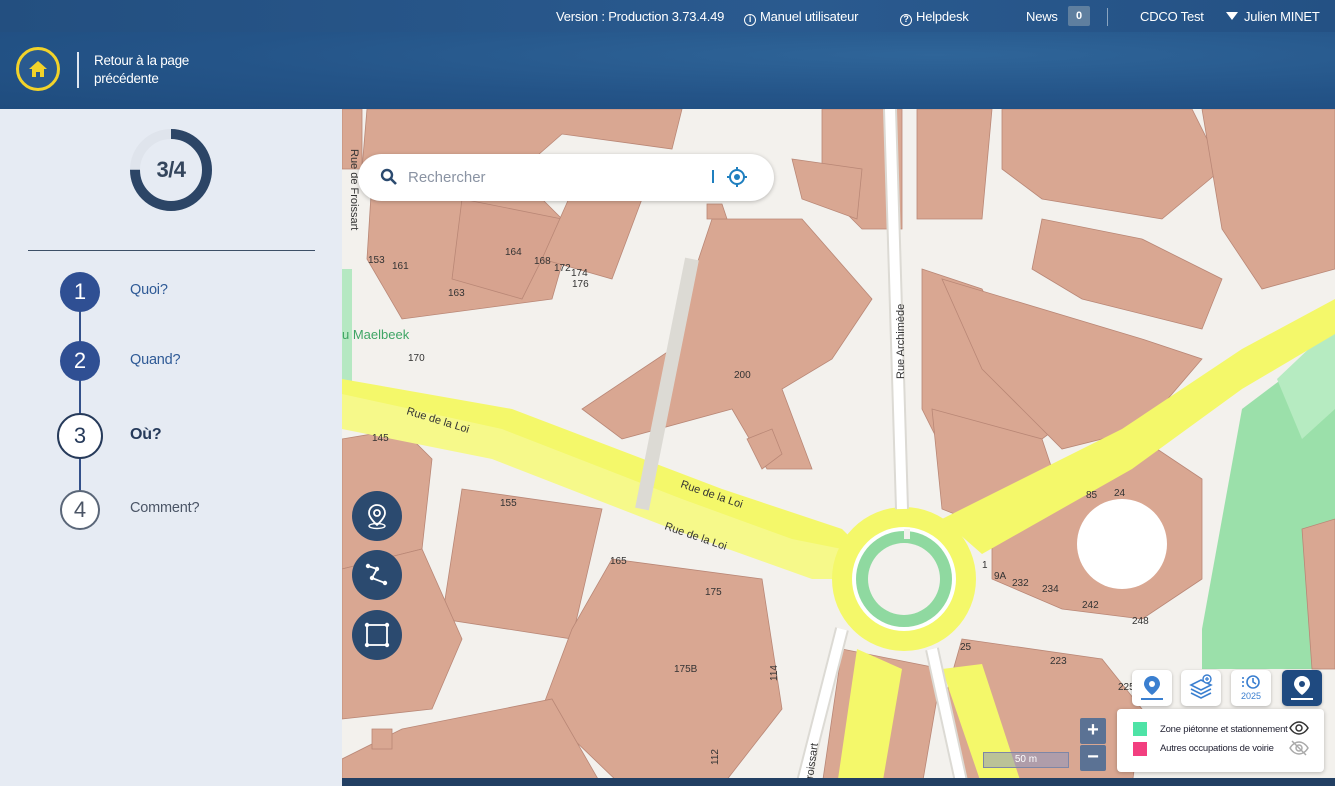 The width and height of the screenshot is (1335, 786). I want to click on organisation-selector: CDCO Test, so click(1172, 16).